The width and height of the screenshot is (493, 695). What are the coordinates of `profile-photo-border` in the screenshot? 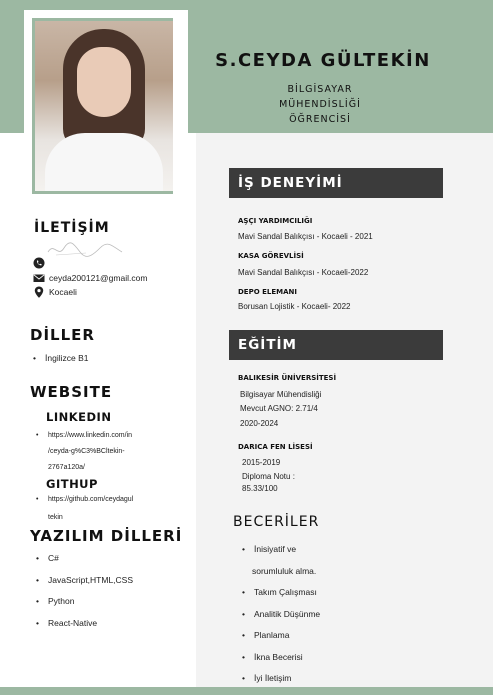 It's located at (102, 106).